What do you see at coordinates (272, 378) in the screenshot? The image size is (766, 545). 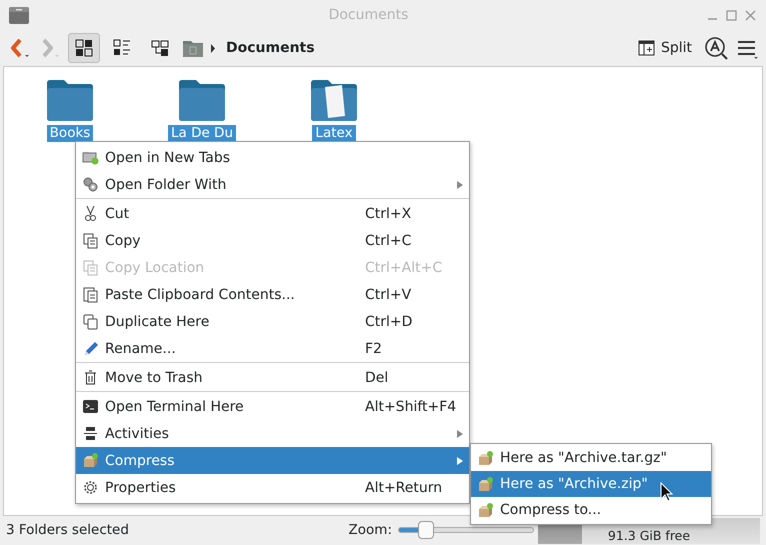 I see `menu-item: Move to Trash Del` at bounding box center [272, 378].